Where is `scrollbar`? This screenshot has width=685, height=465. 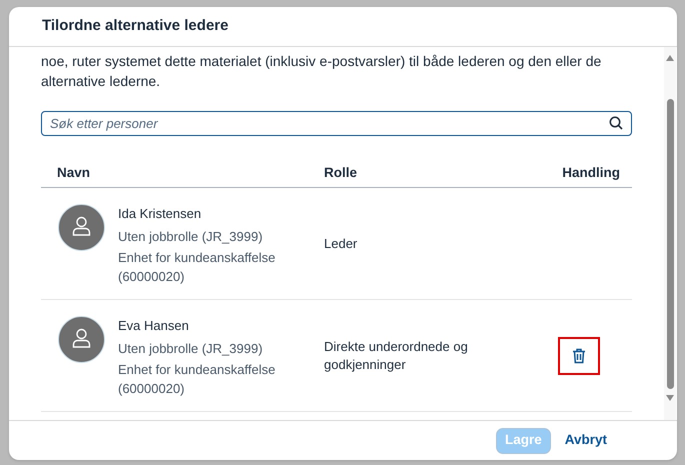 scrollbar is located at coordinates (670, 233).